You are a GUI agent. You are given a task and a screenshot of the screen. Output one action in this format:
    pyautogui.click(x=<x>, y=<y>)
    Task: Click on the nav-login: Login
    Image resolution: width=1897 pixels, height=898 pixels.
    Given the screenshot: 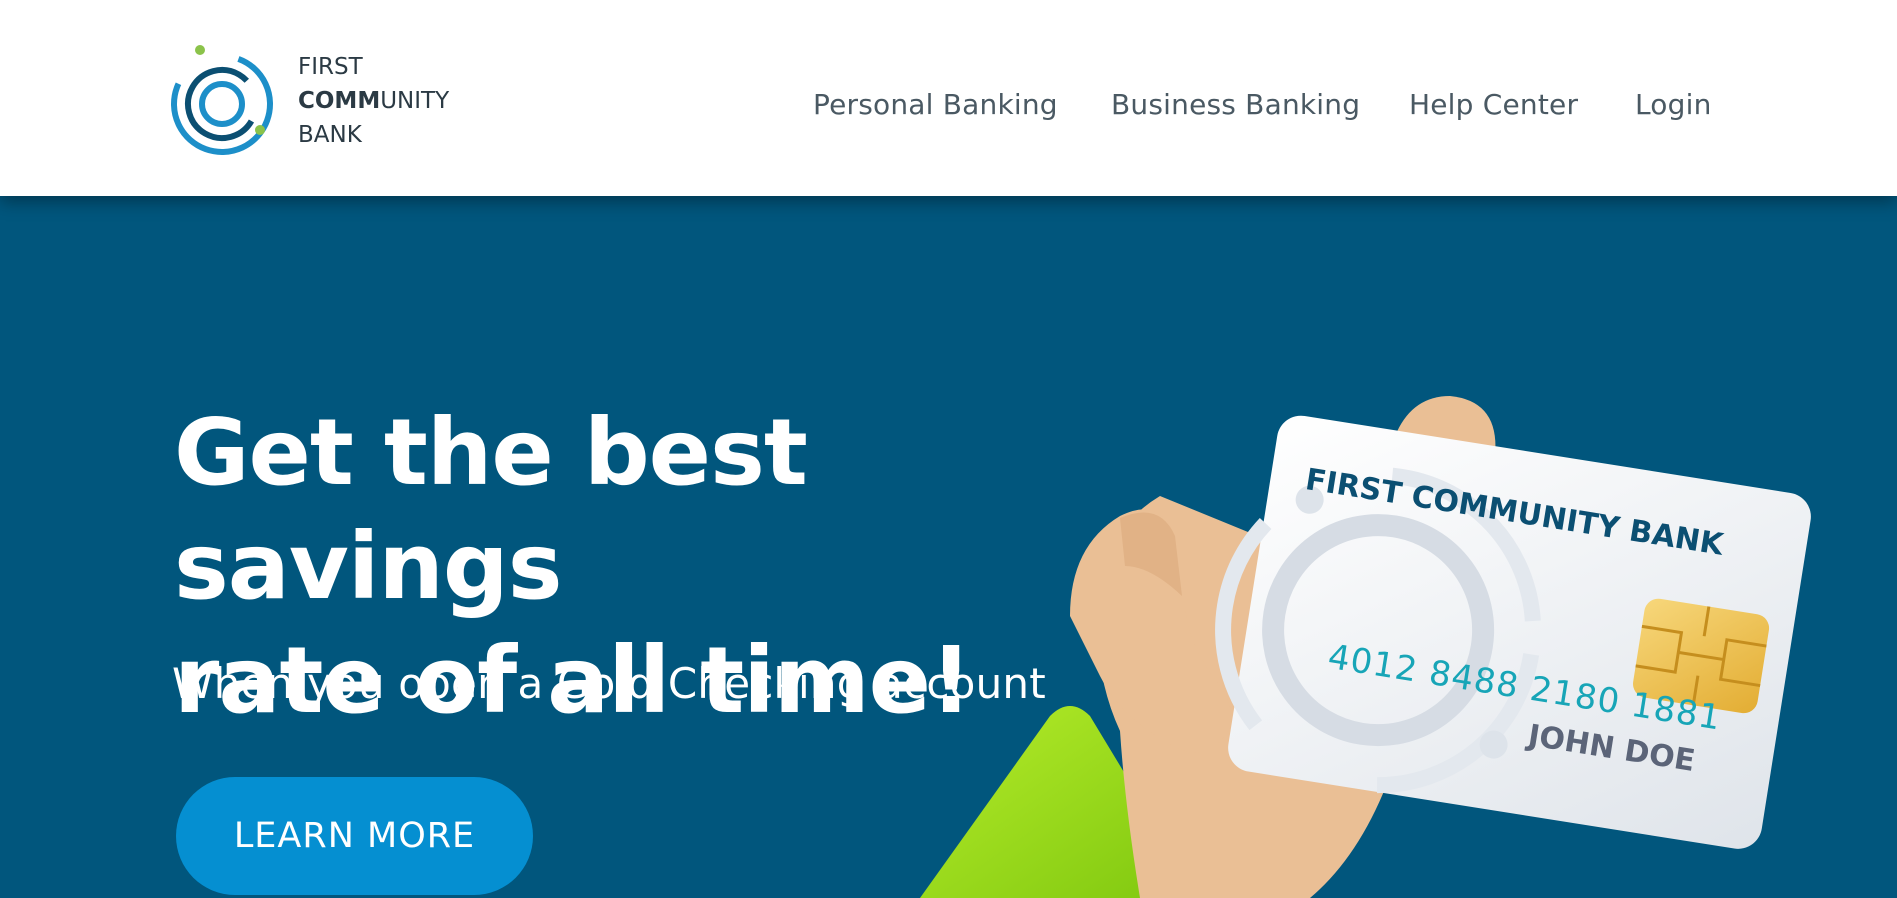 What is the action you would take?
    pyautogui.click(x=1673, y=104)
    